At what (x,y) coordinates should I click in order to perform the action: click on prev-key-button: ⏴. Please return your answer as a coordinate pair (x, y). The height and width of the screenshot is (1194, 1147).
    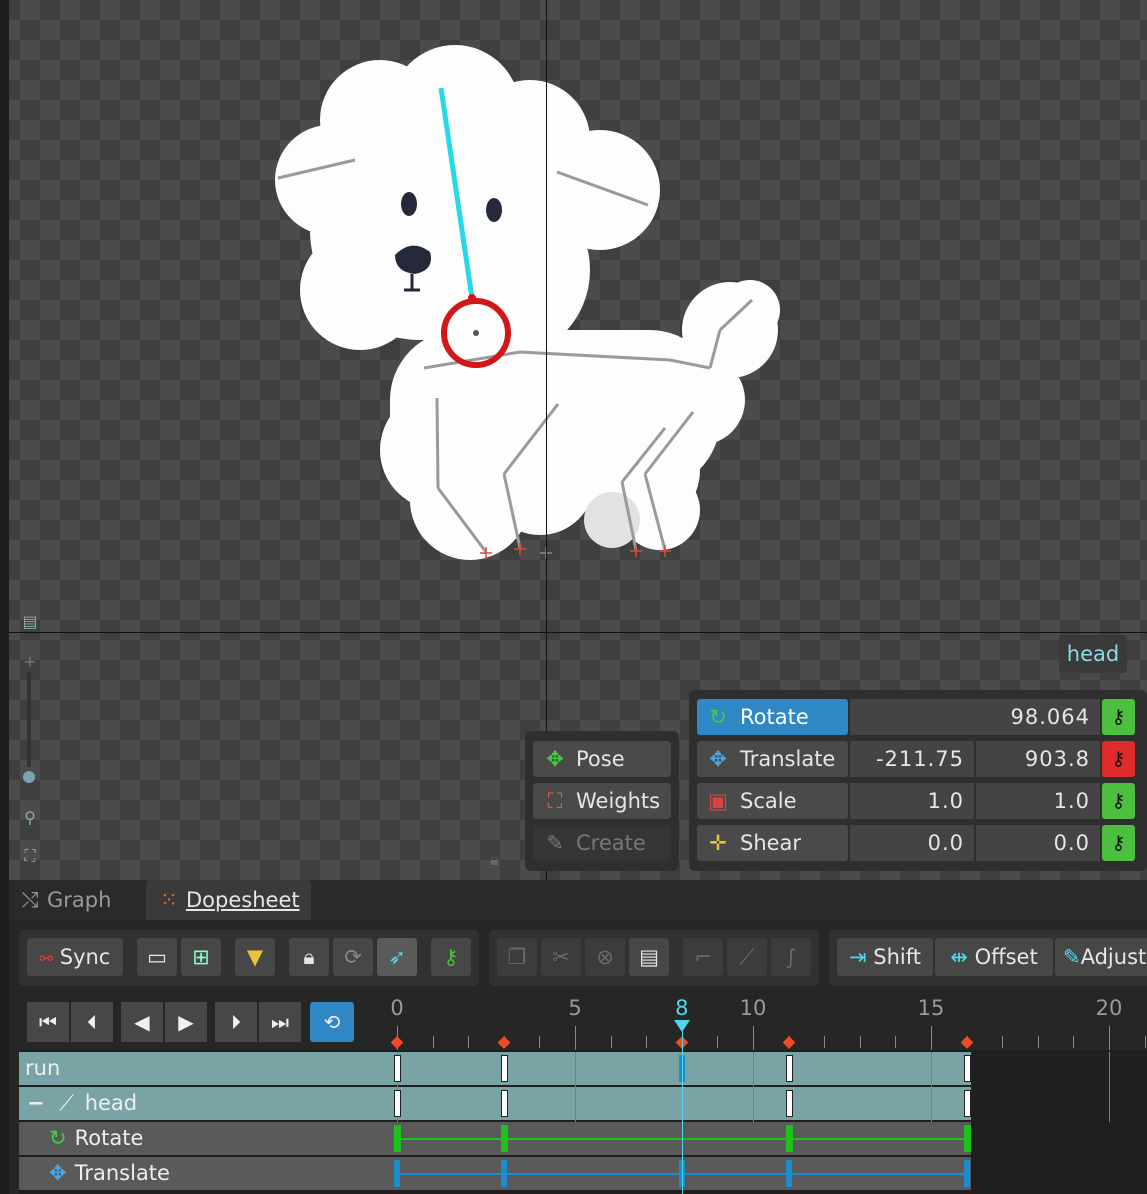
    Looking at the image, I should click on (92, 1022).